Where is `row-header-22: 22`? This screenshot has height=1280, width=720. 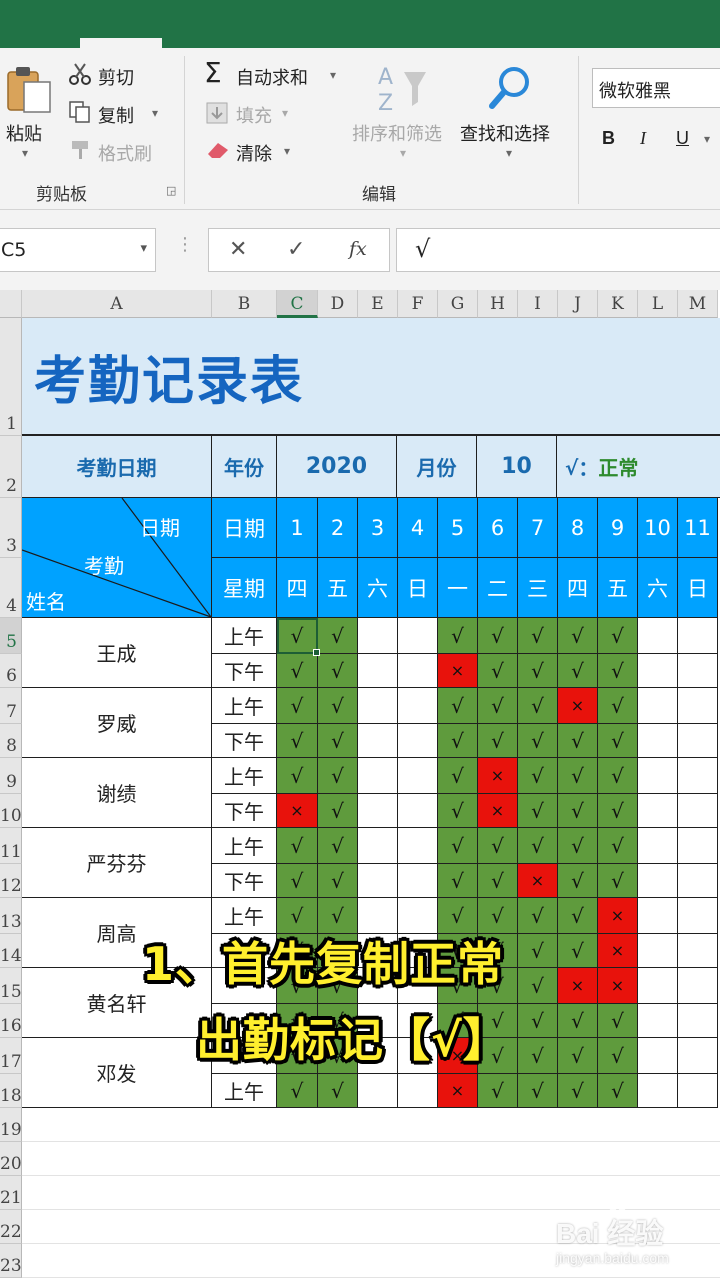
row-header-22: 22 is located at coordinates (11, 1227).